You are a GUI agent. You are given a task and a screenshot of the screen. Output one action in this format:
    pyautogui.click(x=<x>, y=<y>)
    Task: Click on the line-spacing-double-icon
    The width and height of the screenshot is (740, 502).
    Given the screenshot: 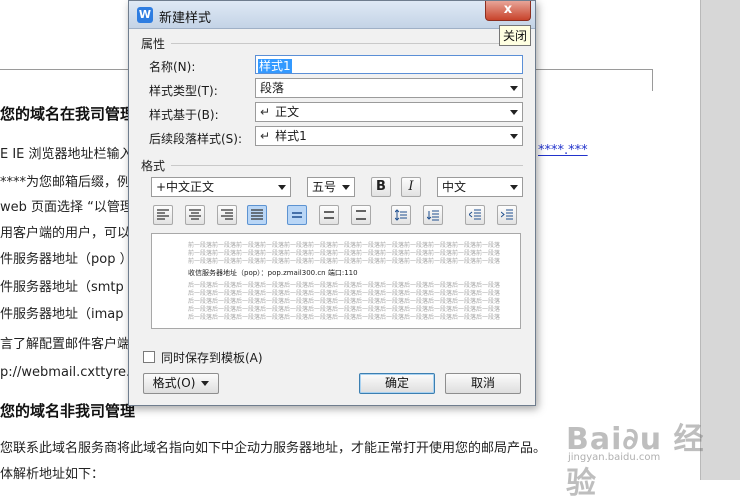 What is the action you would take?
    pyautogui.click(x=361, y=215)
    